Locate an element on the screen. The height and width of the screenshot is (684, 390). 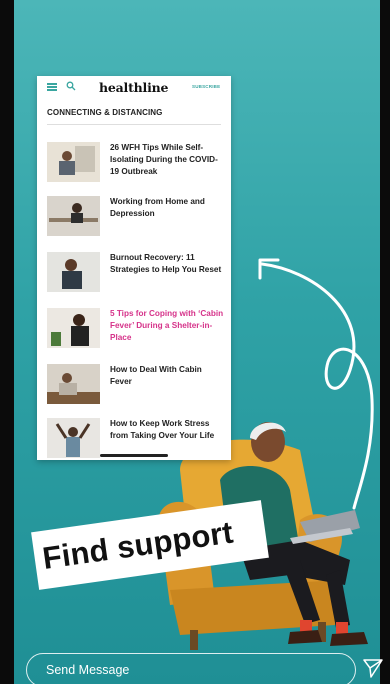
search-icon is located at coordinates (71, 86).